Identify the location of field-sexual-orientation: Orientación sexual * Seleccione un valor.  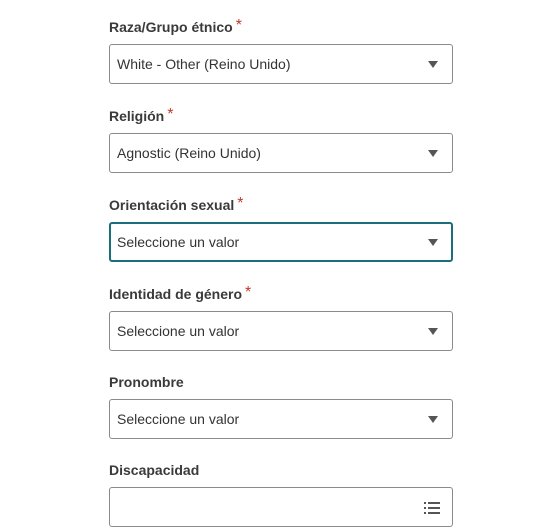
(281, 228).